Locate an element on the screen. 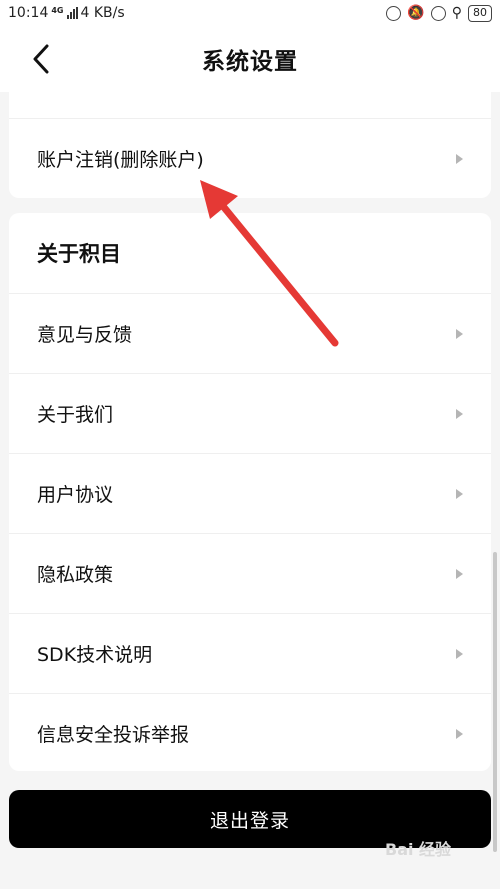 Image resolution: width=500 pixels, height=889 pixels. back-button is located at coordinates (41, 59).